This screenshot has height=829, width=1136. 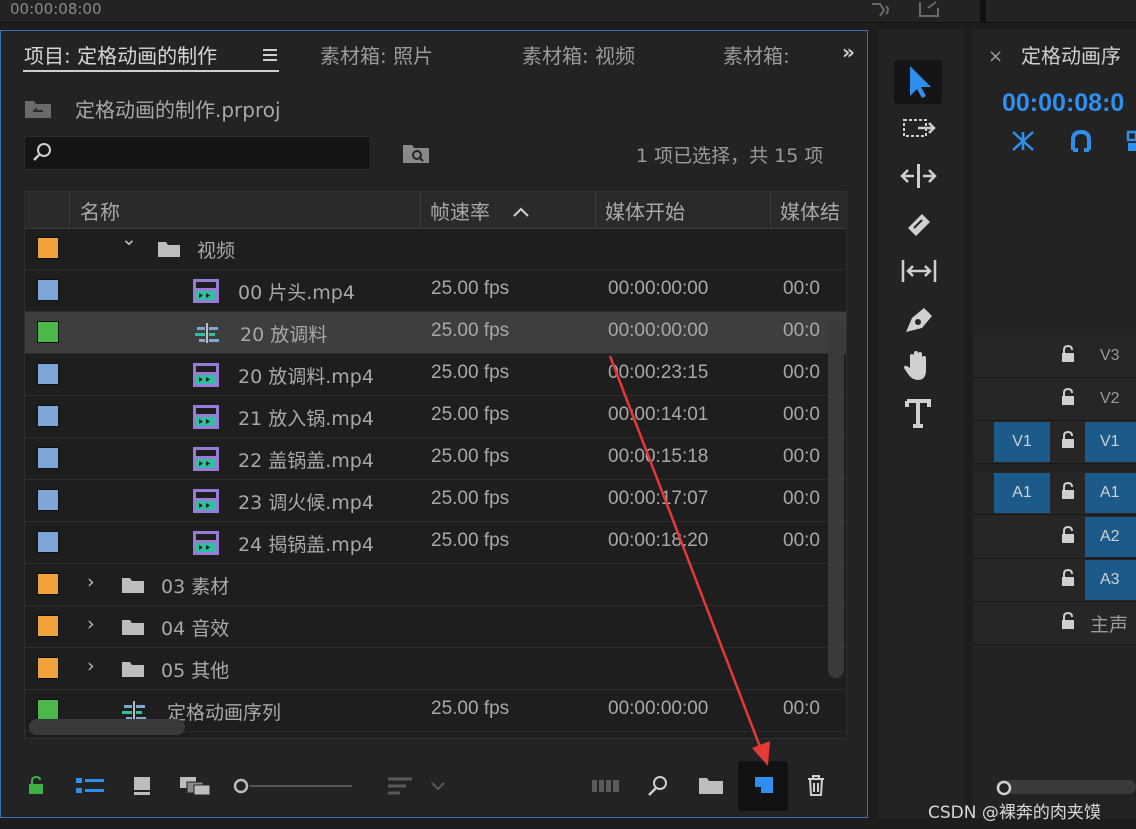 What do you see at coordinates (919, 176) in the screenshot?
I see `ripple-edit-tool-icon` at bounding box center [919, 176].